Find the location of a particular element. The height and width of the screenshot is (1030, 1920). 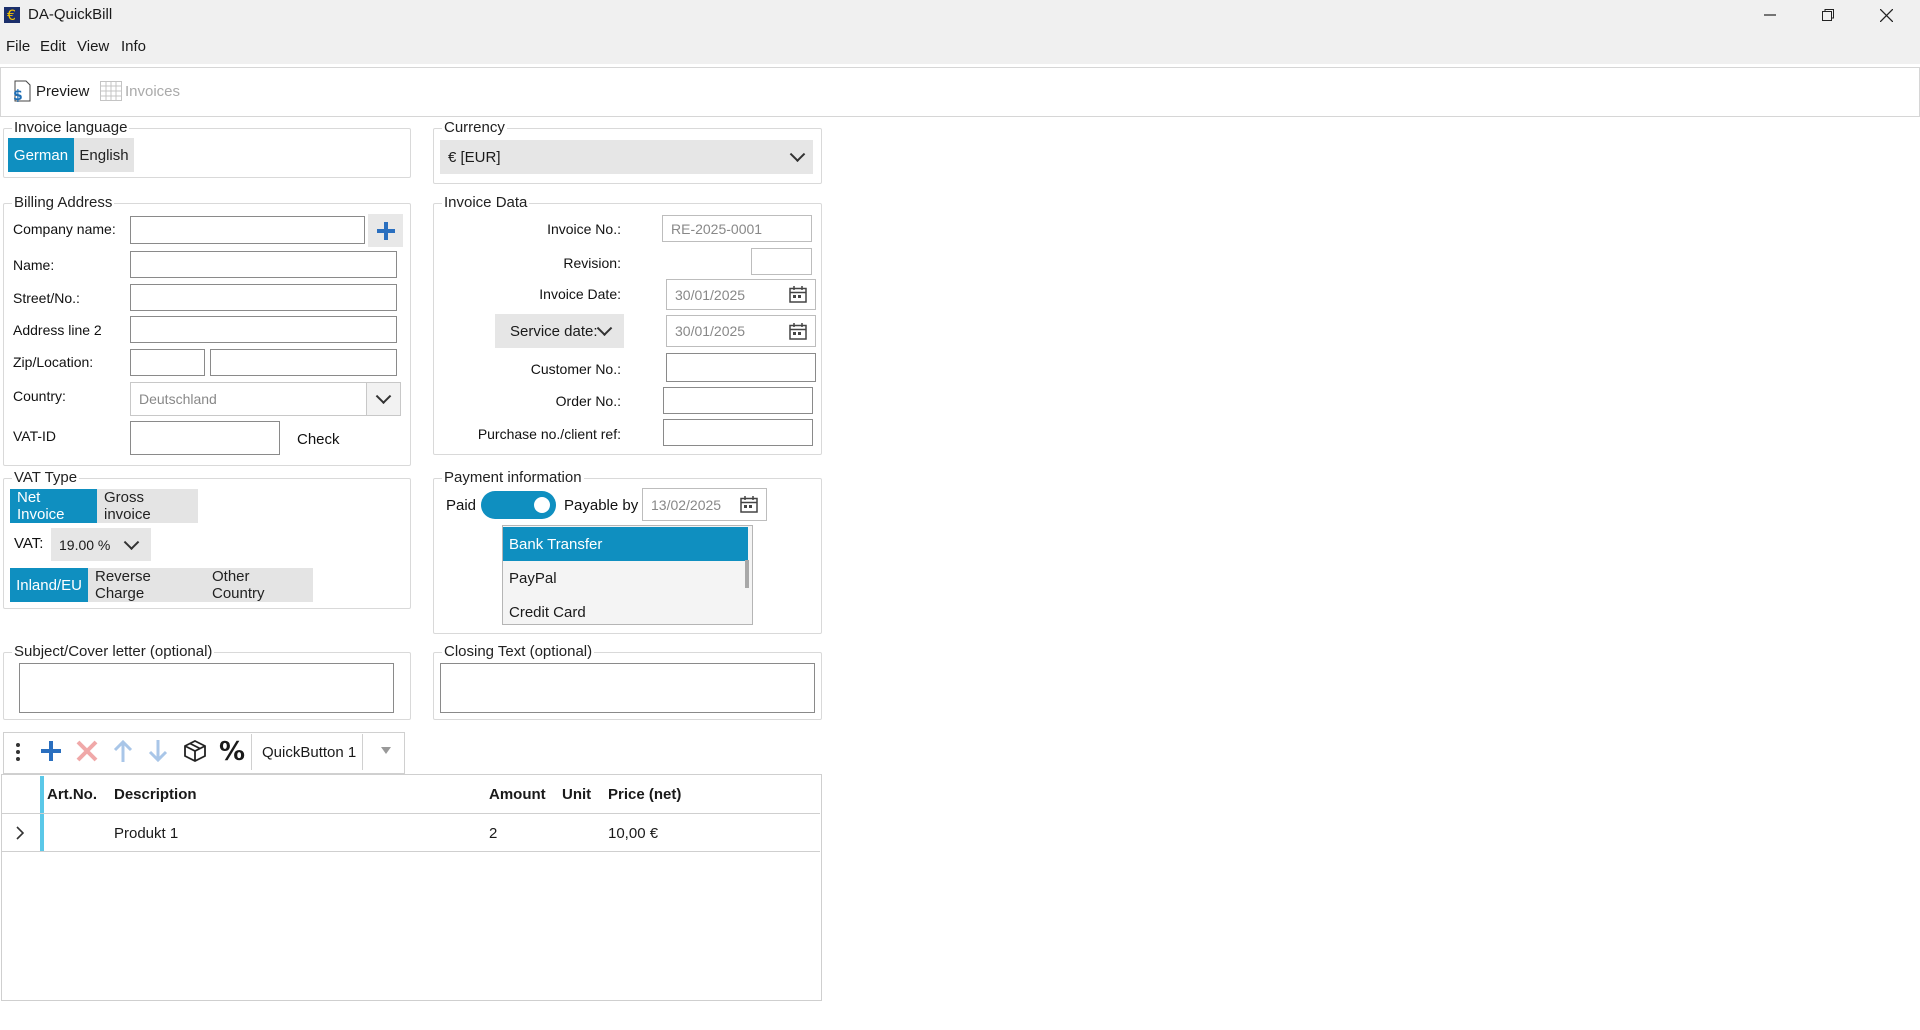

preview-document-icon: $ is located at coordinates (22, 91).